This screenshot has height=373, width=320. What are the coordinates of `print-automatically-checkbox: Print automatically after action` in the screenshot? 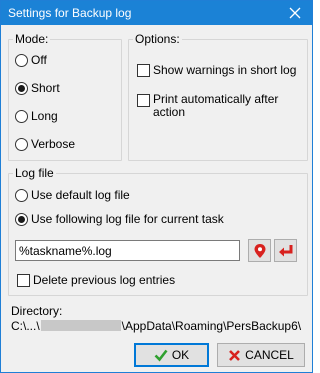 It's located at (212, 106).